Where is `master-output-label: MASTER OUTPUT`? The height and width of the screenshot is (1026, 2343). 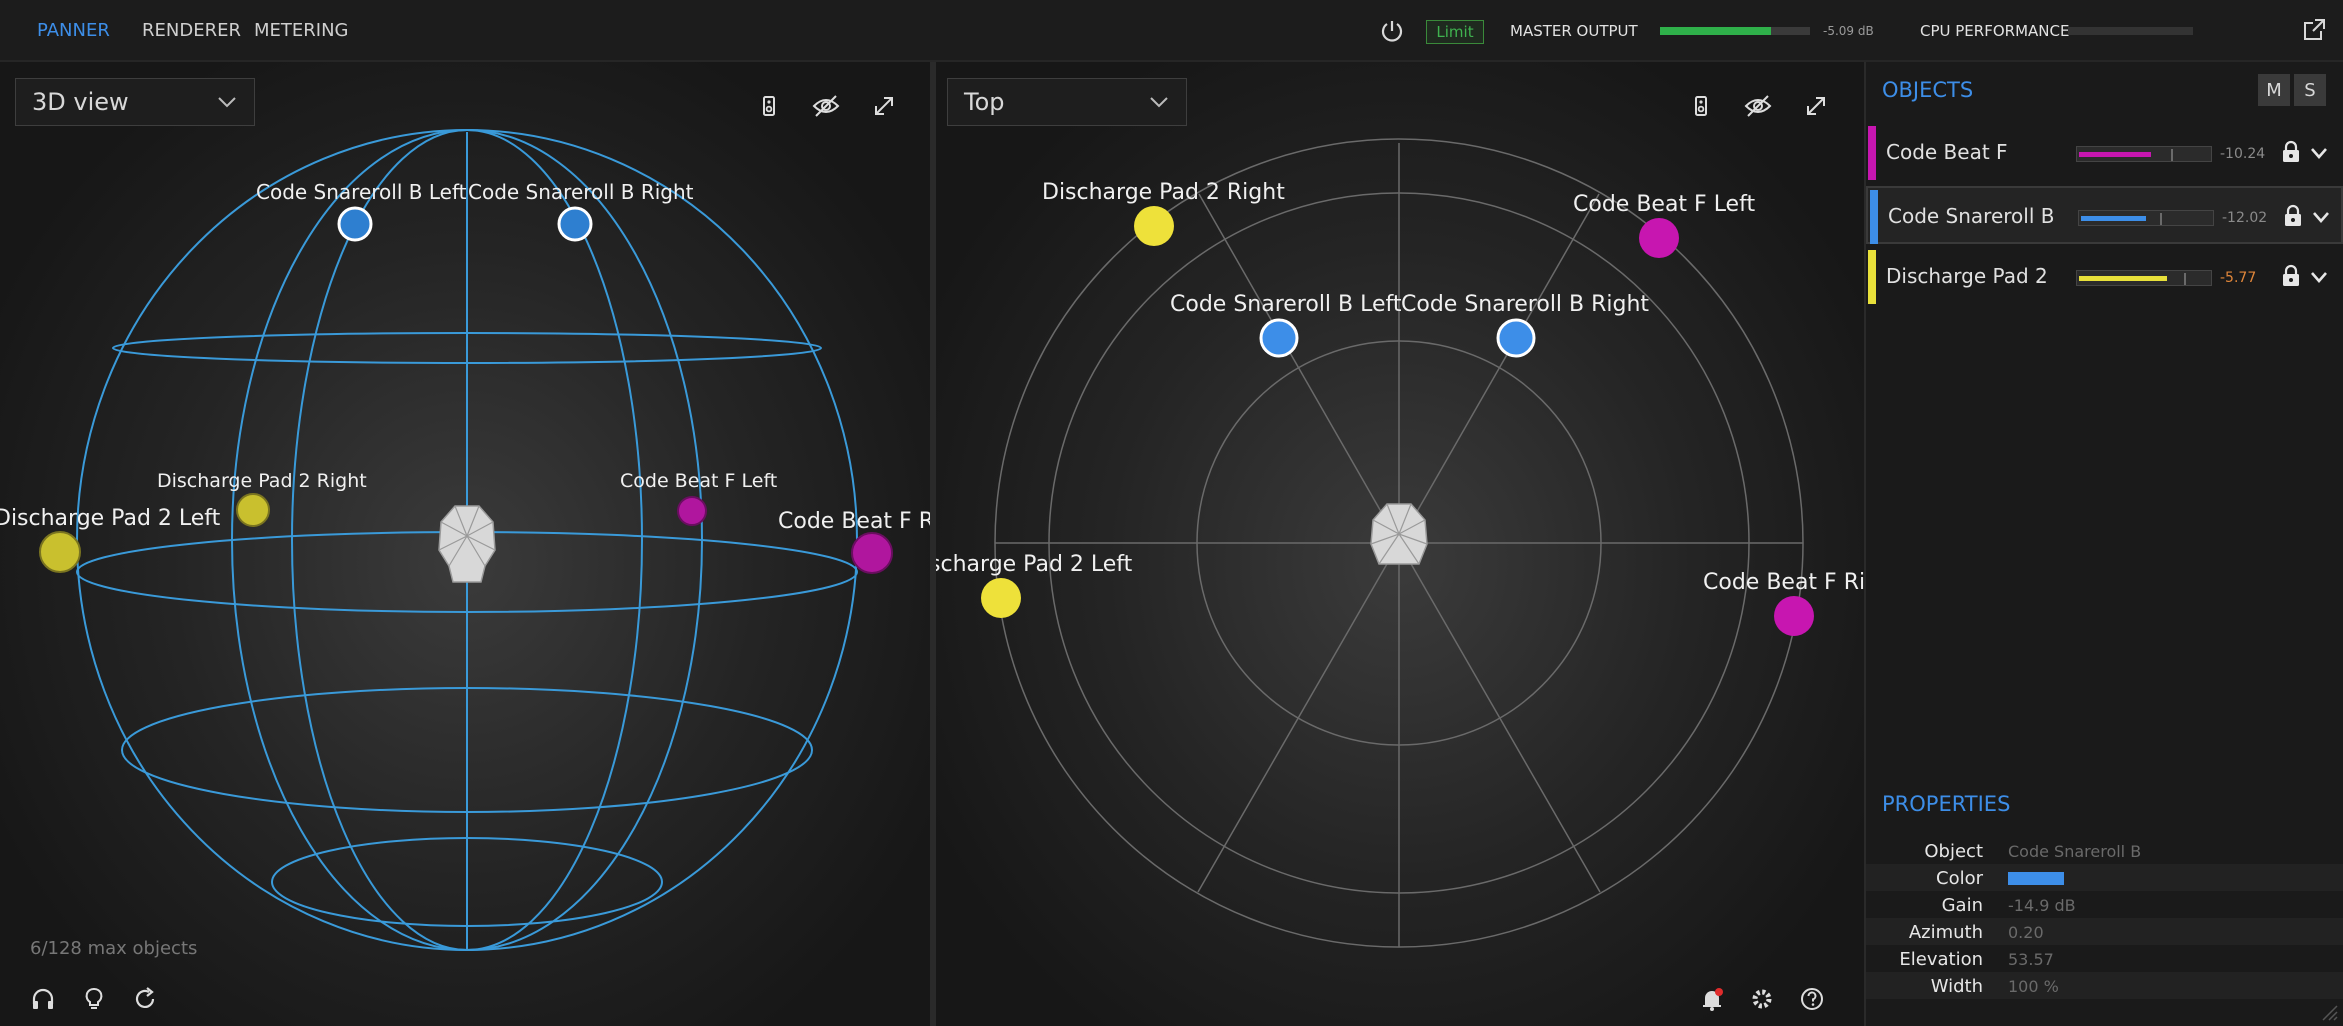
master-output-label: MASTER OUTPUT is located at coordinates (1574, 31).